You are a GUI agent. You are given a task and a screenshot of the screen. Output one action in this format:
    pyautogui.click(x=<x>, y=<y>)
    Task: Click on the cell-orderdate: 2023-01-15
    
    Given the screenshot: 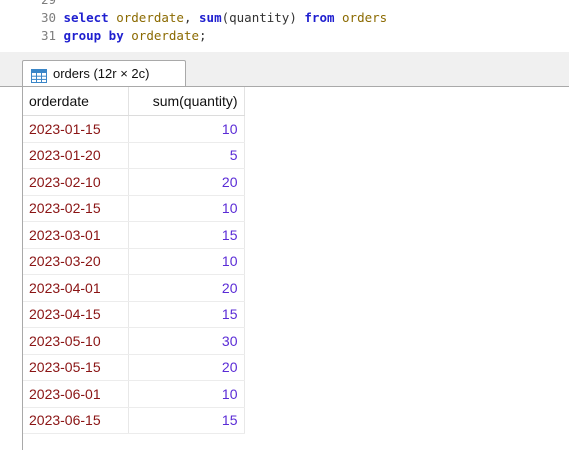 What is the action you would take?
    pyautogui.click(x=76, y=129)
    